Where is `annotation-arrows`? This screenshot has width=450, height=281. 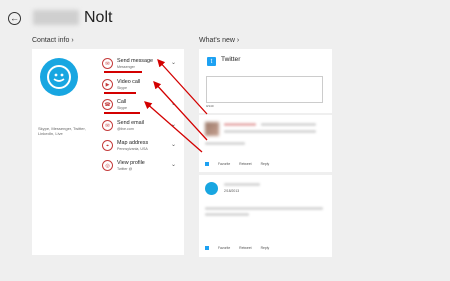
annotation-arrows is located at coordinates (176, 106).